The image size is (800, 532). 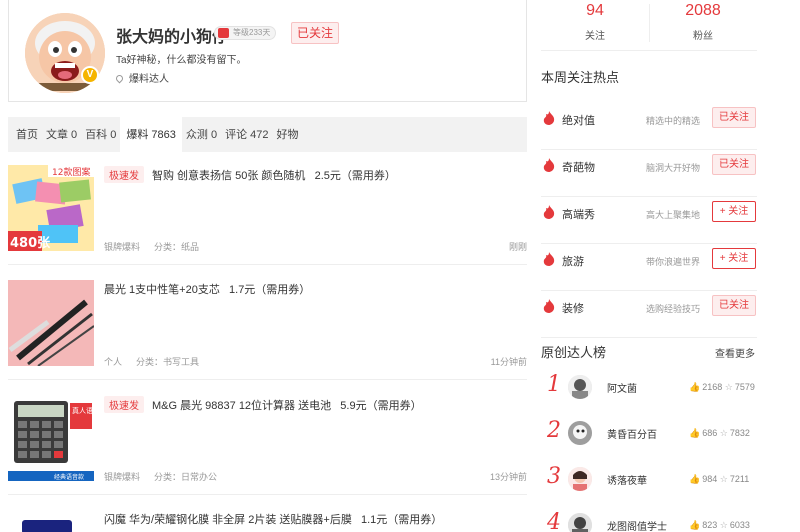 I want to click on rank-number: 3, so click(x=554, y=476).